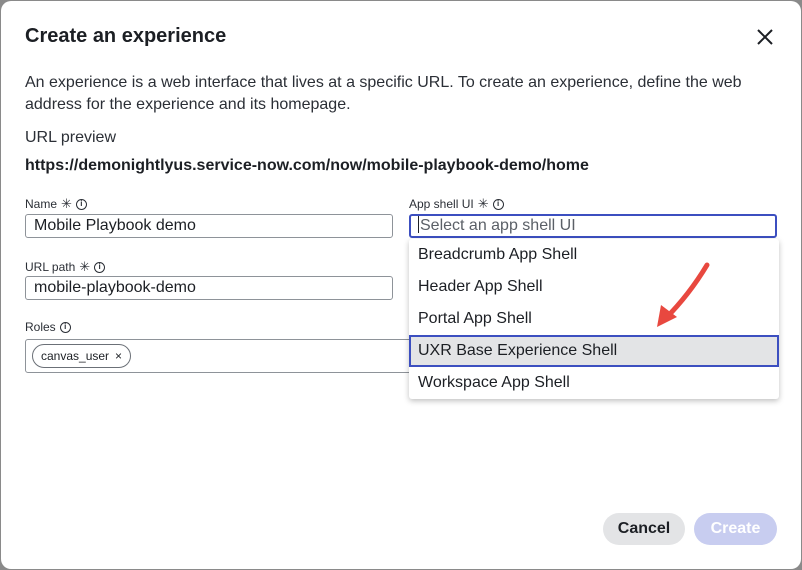 This screenshot has height=570, width=802. Describe the element at coordinates (50, 267) in the screenshot. I see `url-path-label: URL path` at that location.